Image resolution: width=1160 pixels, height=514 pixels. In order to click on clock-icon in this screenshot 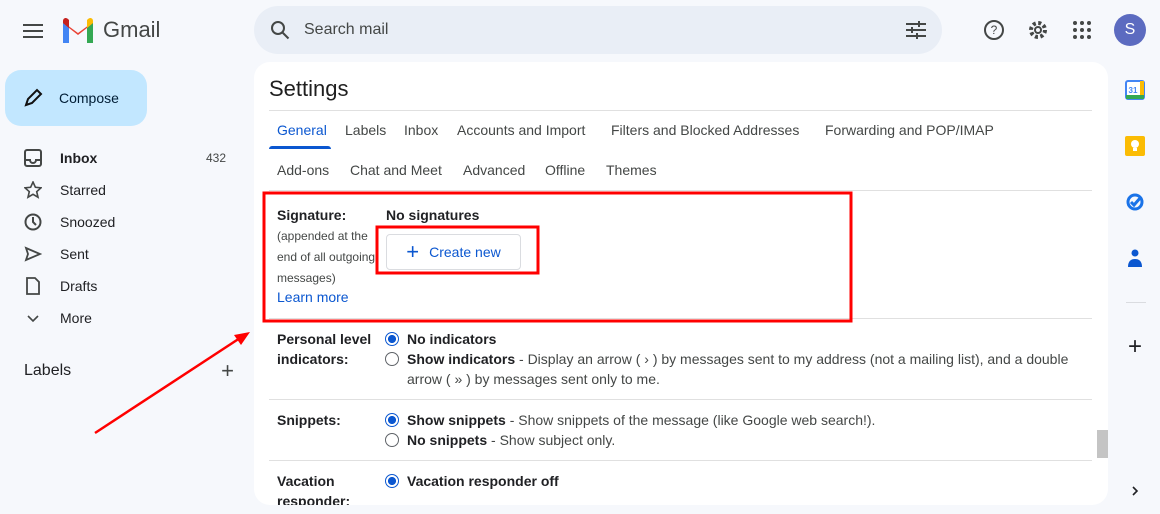, I will do `click(33, 222)`.